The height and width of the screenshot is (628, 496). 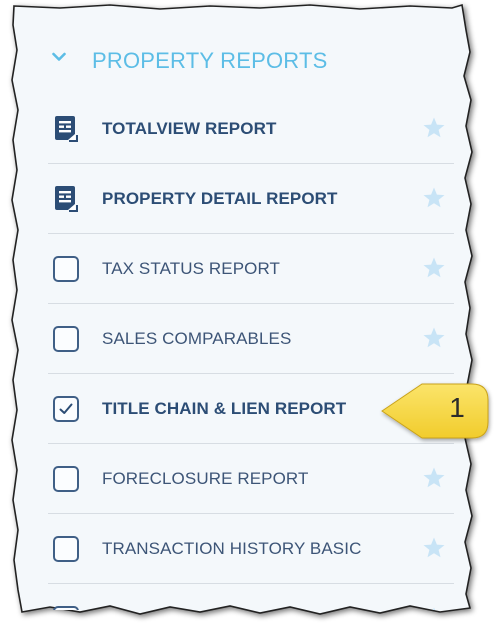 I want to click on report-checkbox-checked, so click(x=66, y=409).